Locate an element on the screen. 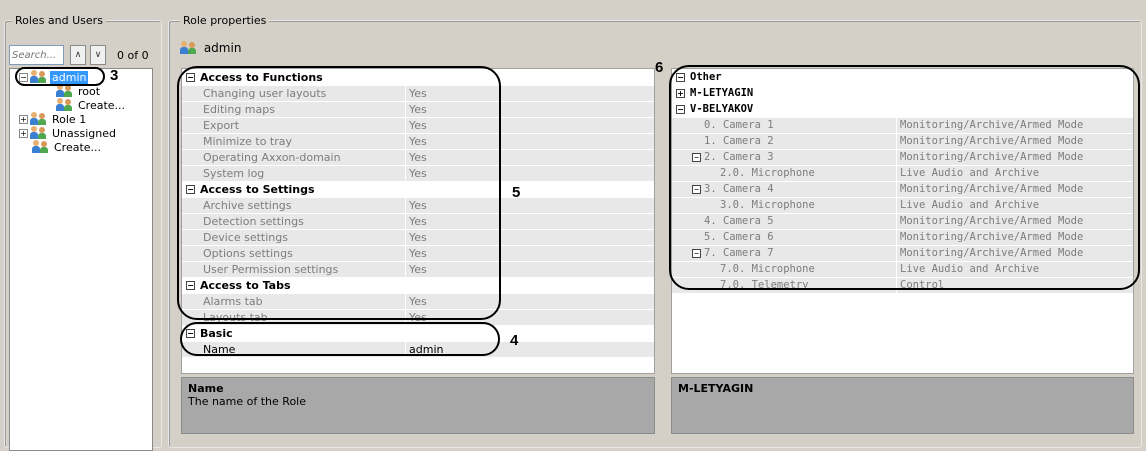 The height and width of the screenshot is (451, 1146). callout-5: 5 is located at coordinates (516, 192).